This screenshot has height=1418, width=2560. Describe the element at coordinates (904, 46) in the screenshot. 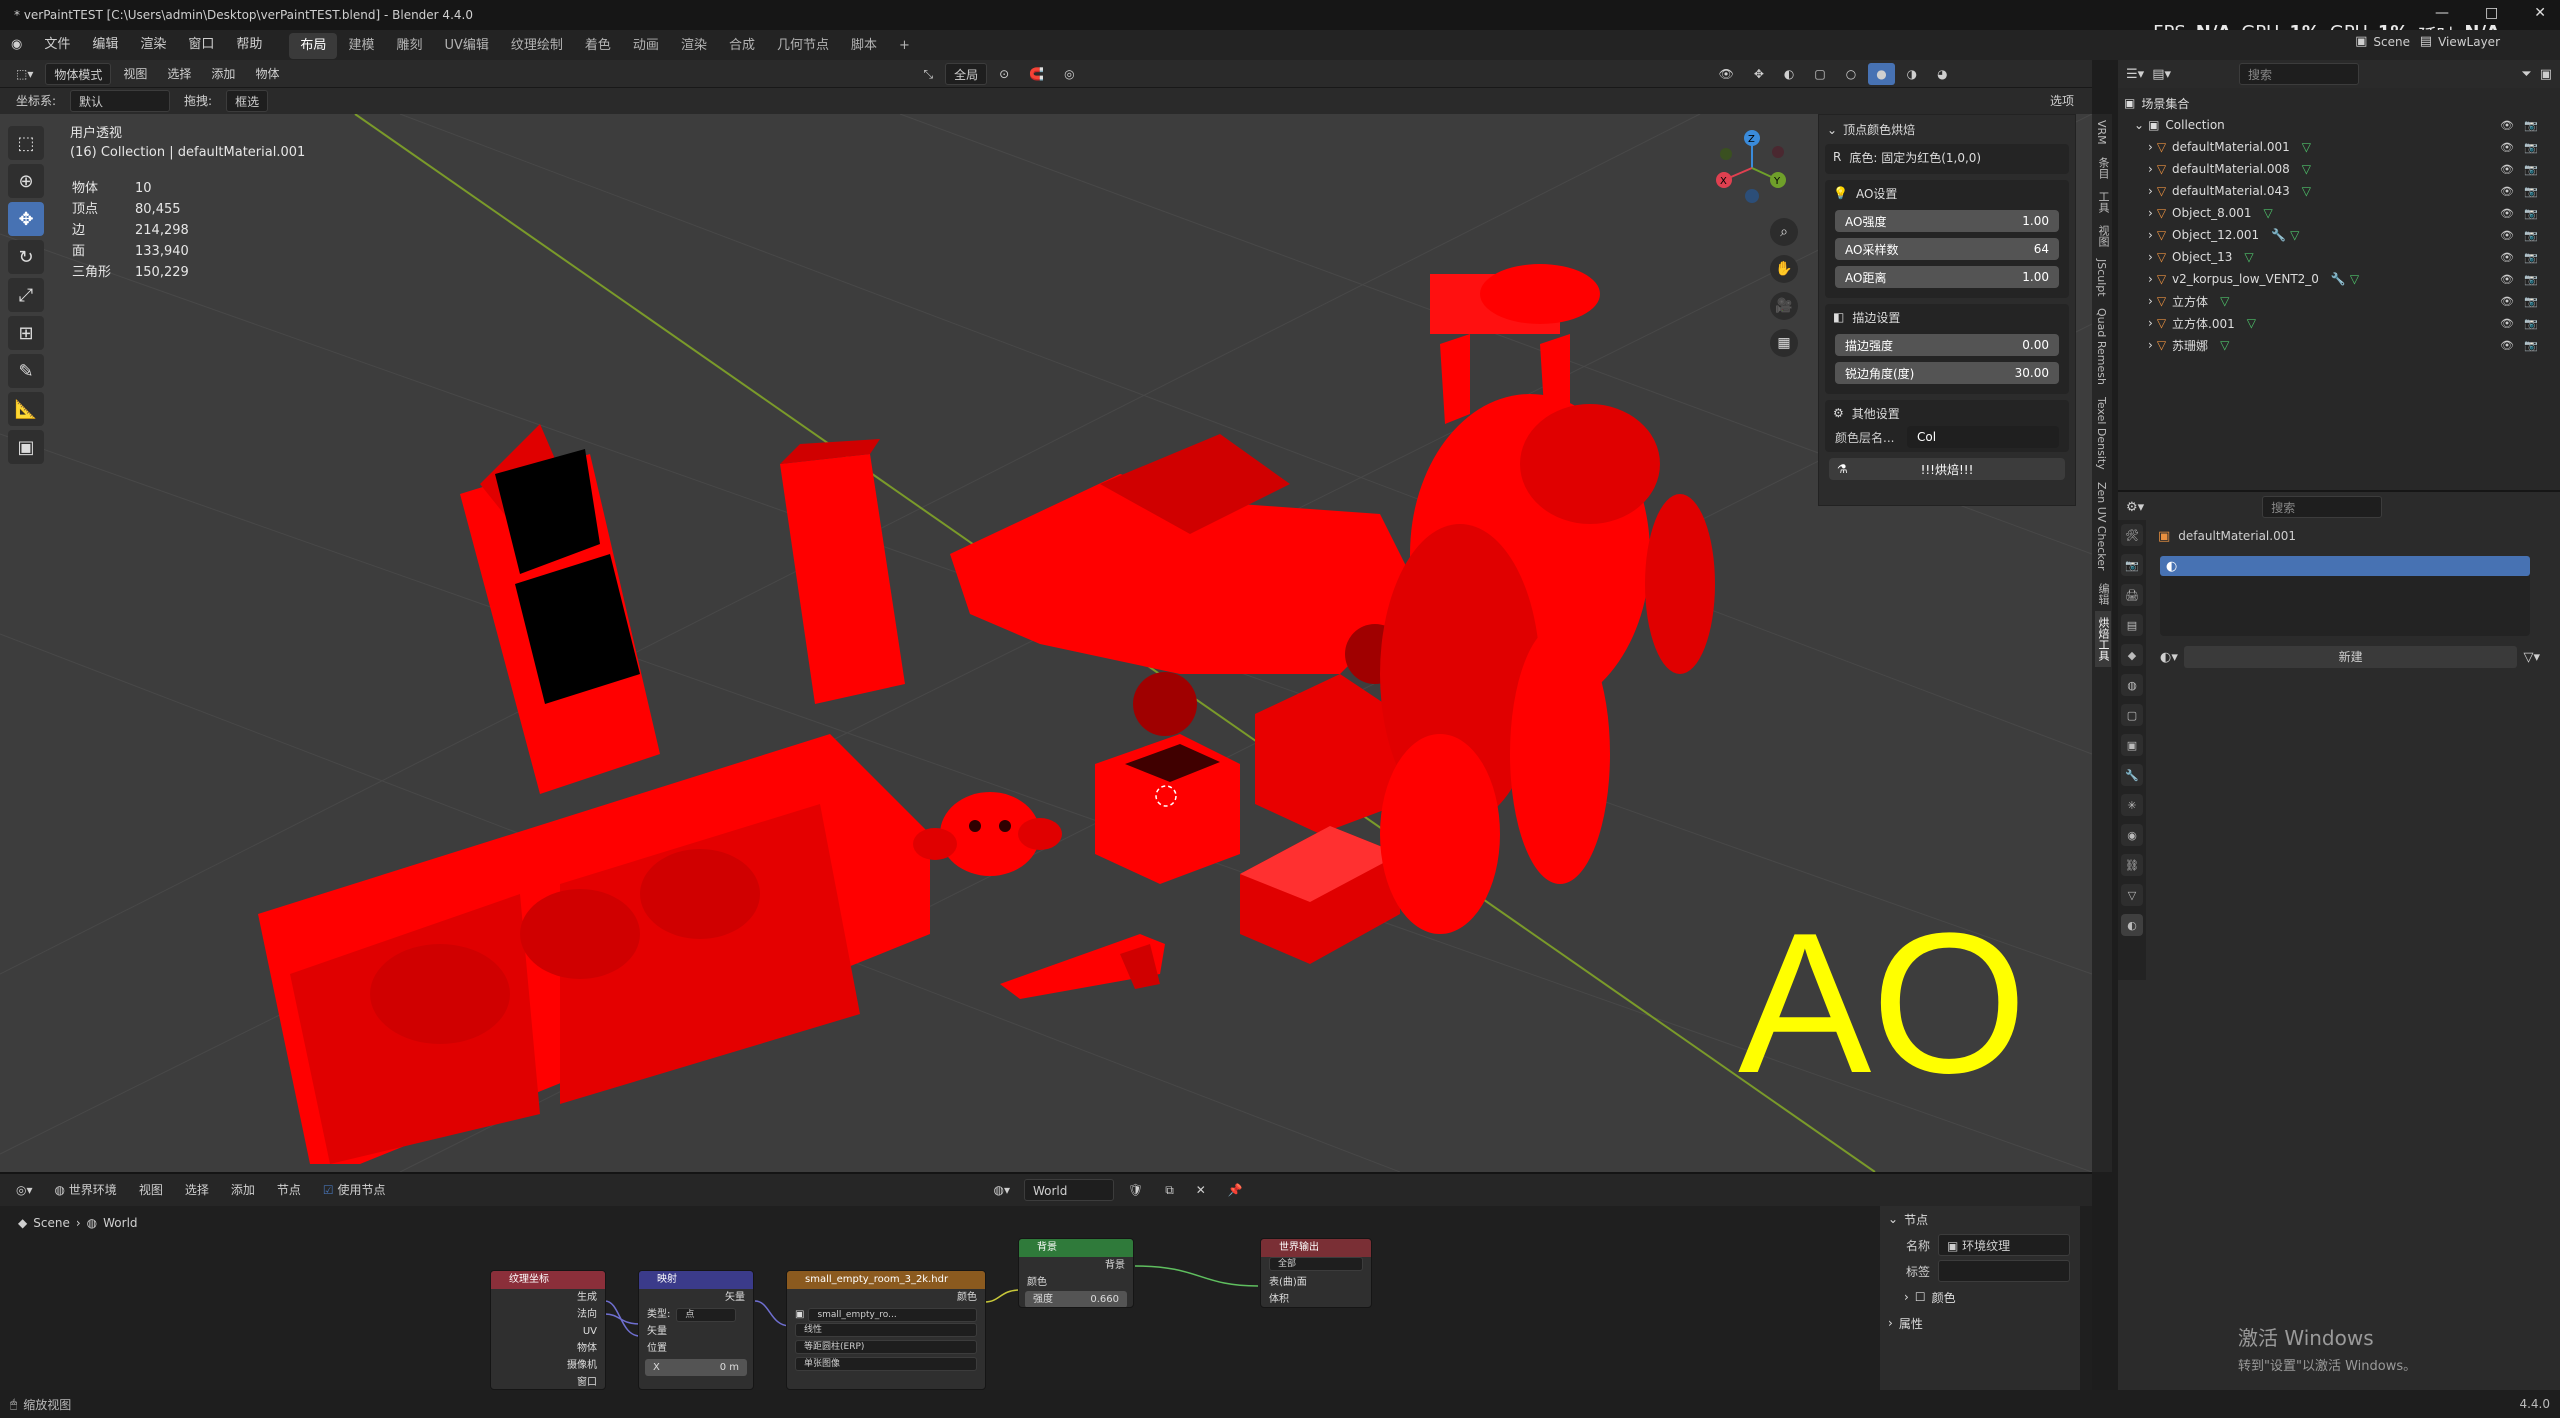

I see `add-workspace-button: +` at that location.